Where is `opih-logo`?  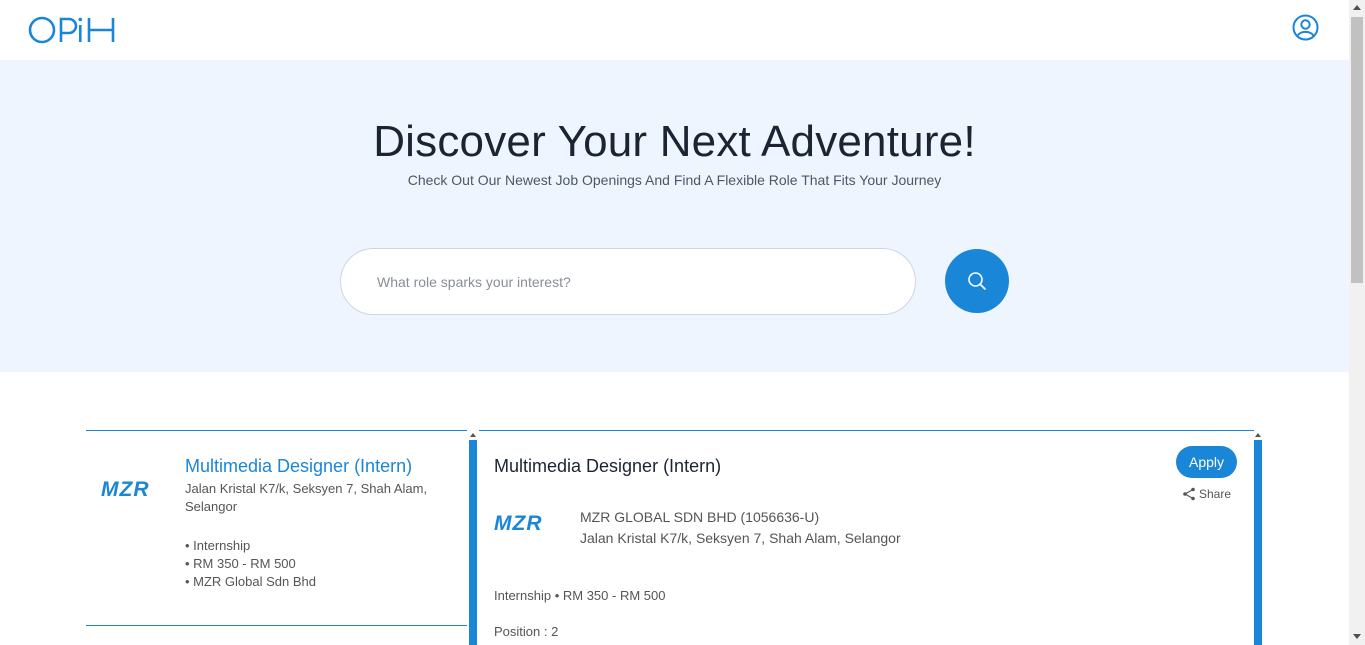
opih-logo is located at coordinates (73, 30).